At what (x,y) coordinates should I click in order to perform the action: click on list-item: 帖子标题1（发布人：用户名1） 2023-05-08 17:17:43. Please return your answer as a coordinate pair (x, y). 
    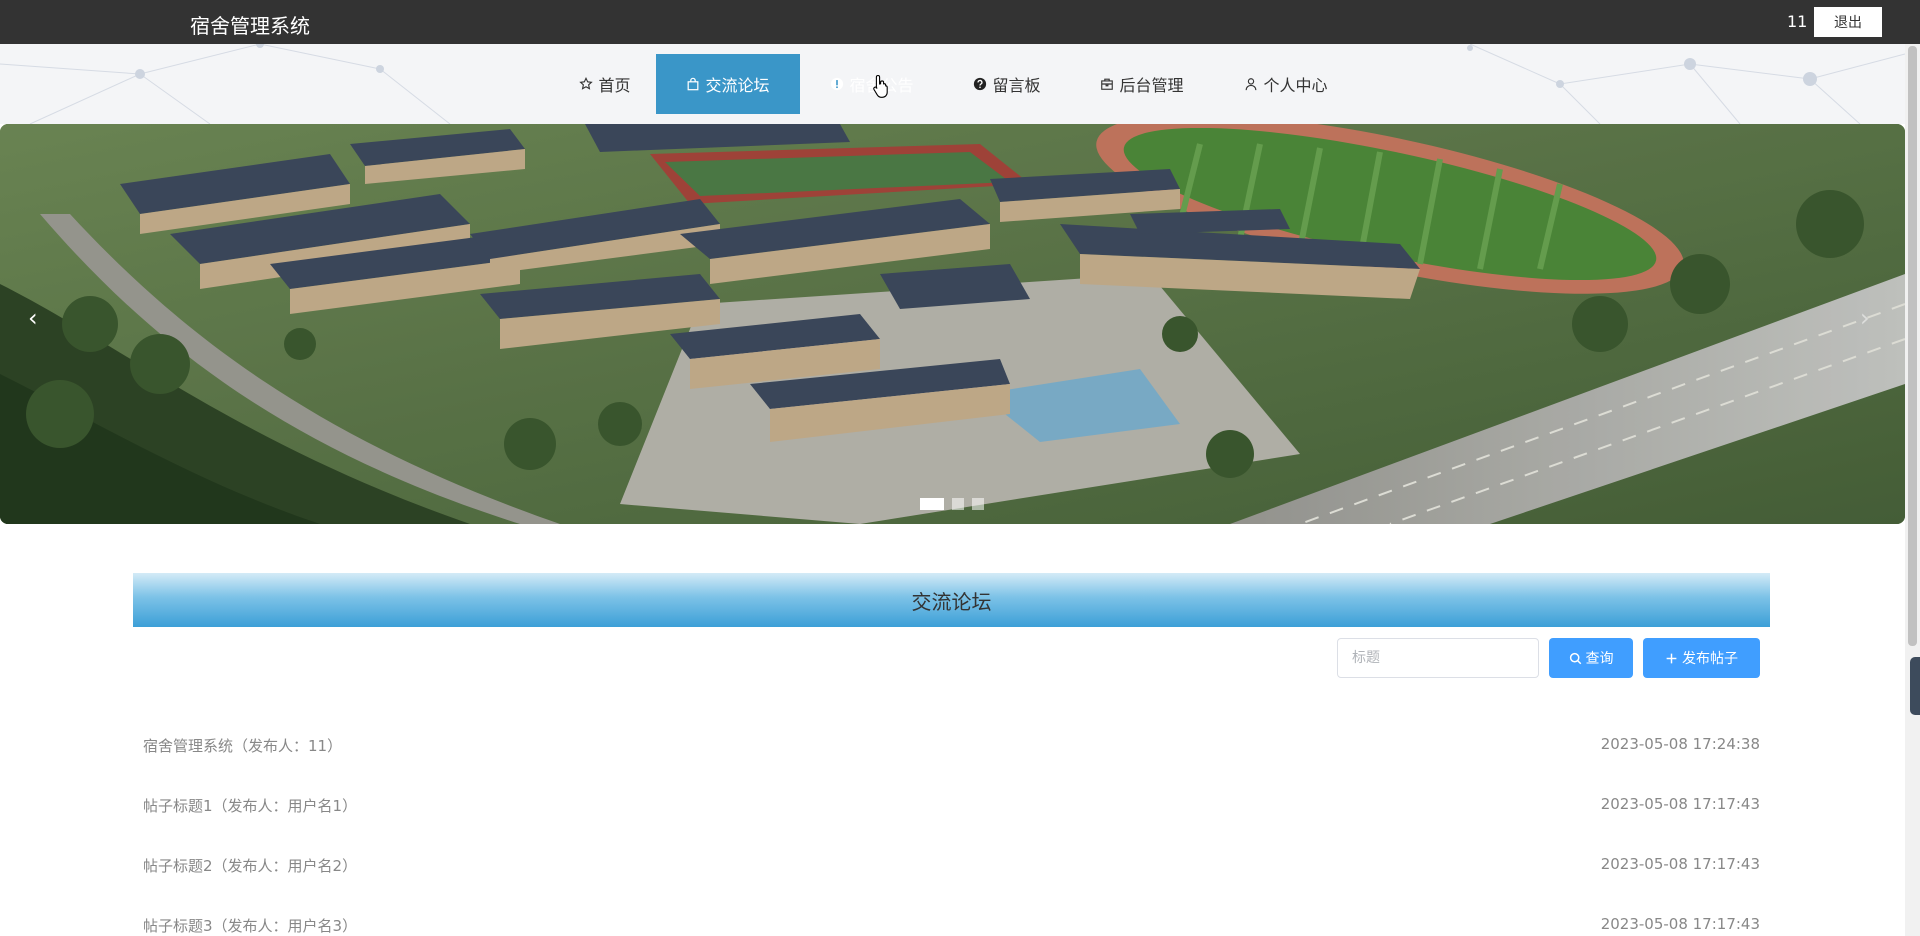
    Looking at the image, I should click on (951, 810).